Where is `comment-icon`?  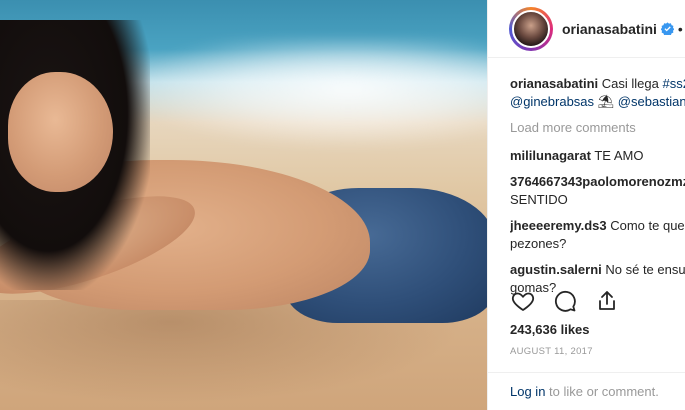 comment-icon is located at coordinates (565, 301).